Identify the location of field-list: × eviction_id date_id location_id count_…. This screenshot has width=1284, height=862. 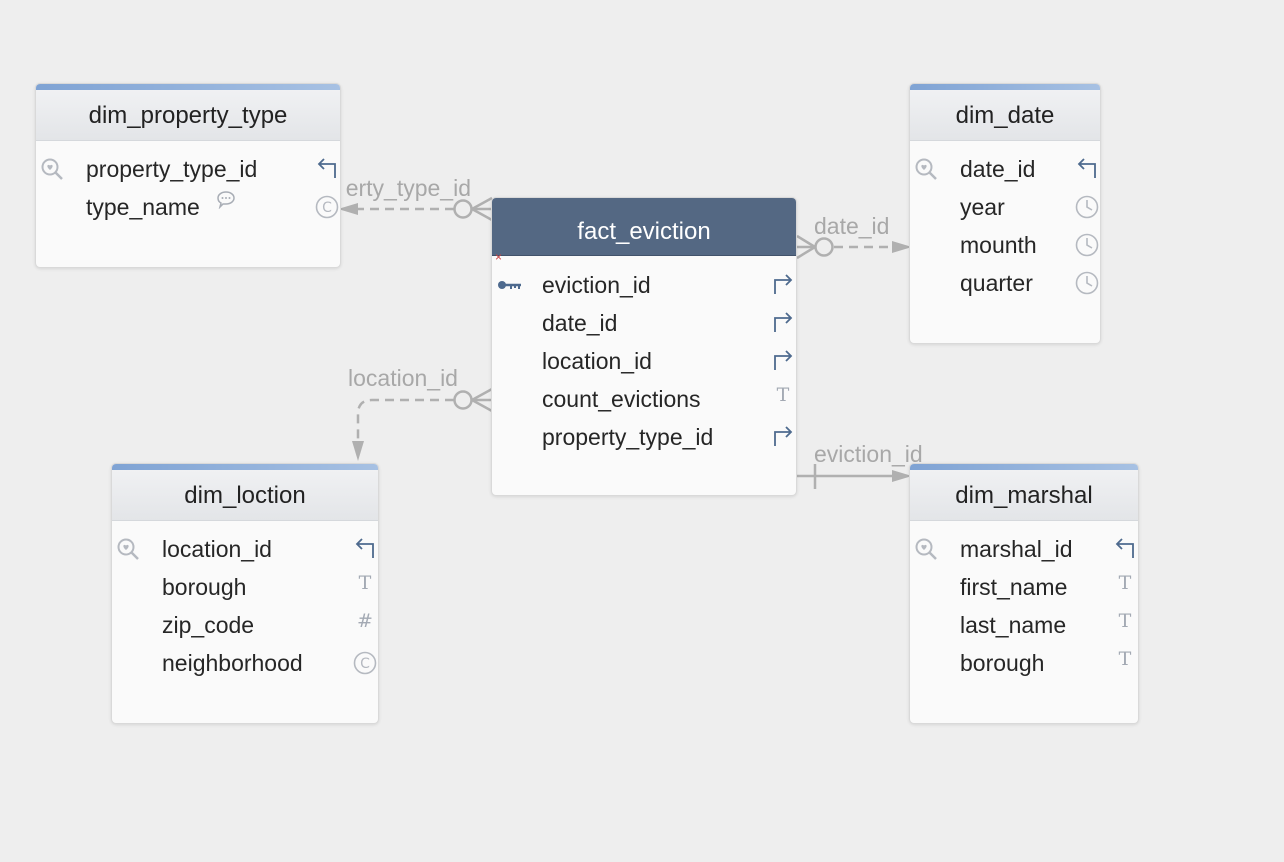
(644, 353).